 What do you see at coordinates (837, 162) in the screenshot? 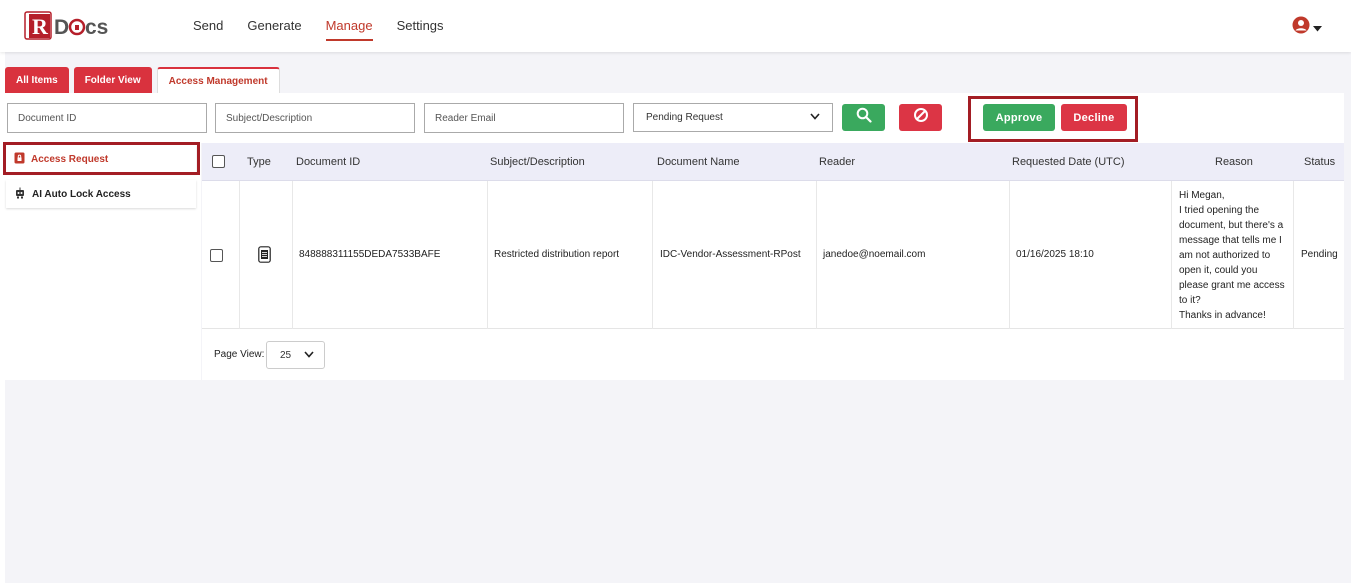
I see `col-header-reader: Reader` at bounding box center [837, 162].